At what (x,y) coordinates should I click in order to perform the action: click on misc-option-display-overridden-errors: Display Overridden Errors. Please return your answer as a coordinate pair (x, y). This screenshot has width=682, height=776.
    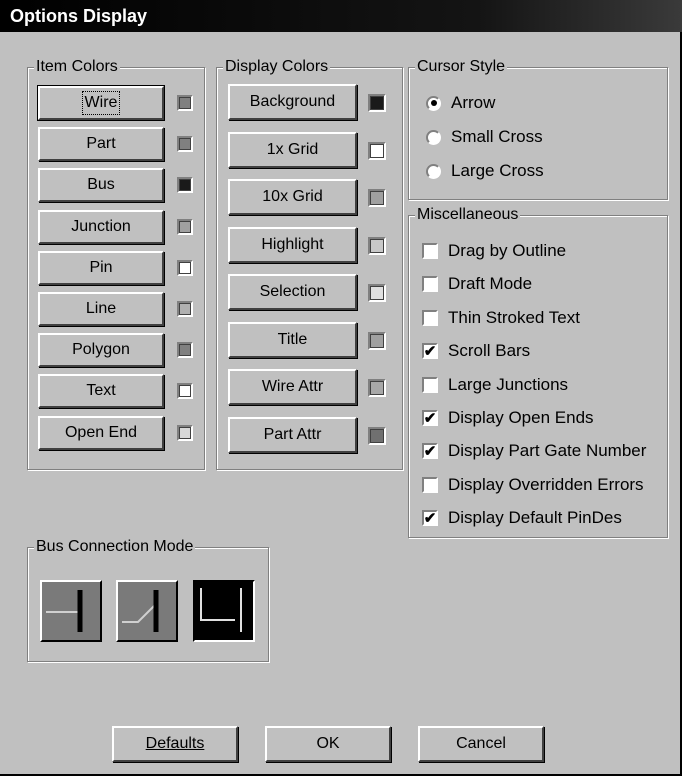
    Looking at the image, I should click on (533, 485).